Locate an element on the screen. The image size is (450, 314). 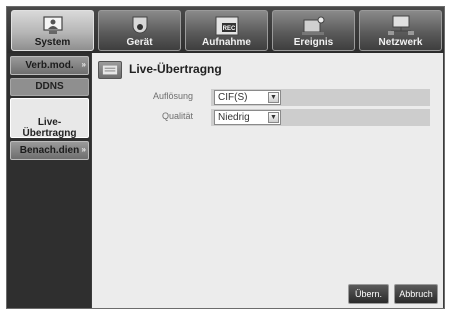
resolution-label: Auflösung is located at coordinates (172, 96).